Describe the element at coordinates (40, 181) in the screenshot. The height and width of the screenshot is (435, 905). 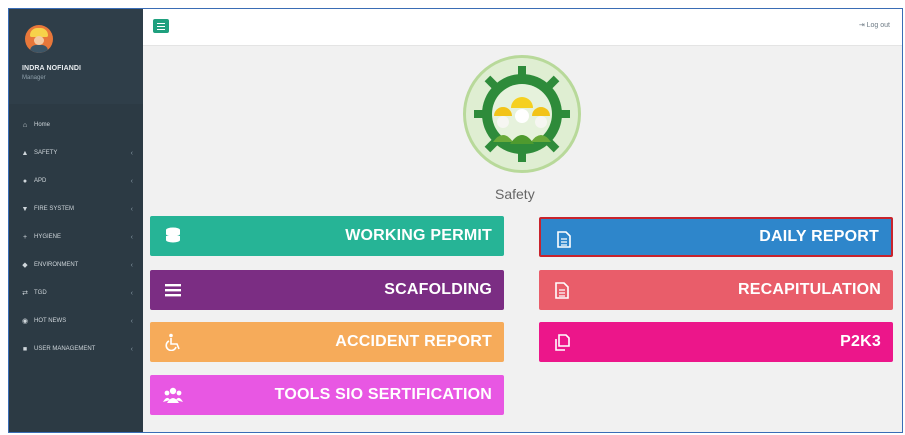
I see `sidebar-item-label: APD` at that location.